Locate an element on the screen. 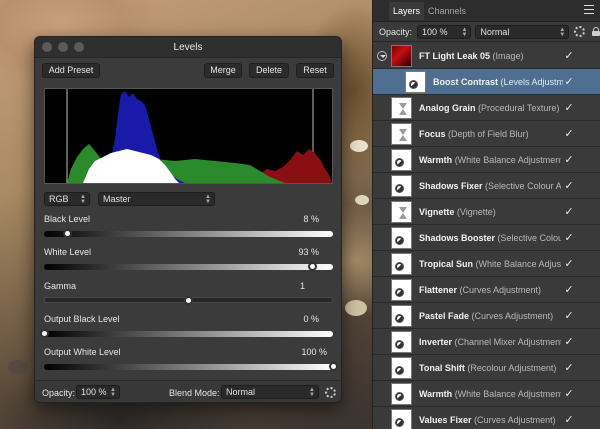 The image size is (600, 429). zoom-button is located at coordinates (79, 47).